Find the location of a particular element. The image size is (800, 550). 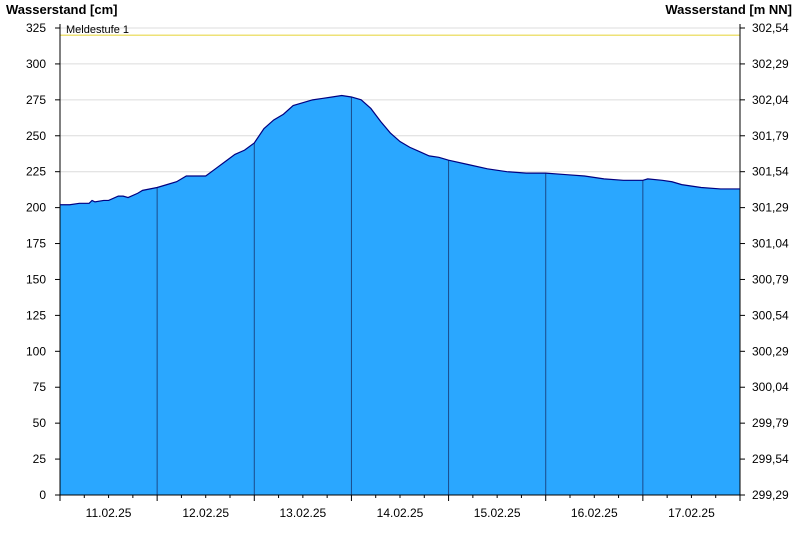

left-tick-label: 0 is located at coordinates (42, 495).